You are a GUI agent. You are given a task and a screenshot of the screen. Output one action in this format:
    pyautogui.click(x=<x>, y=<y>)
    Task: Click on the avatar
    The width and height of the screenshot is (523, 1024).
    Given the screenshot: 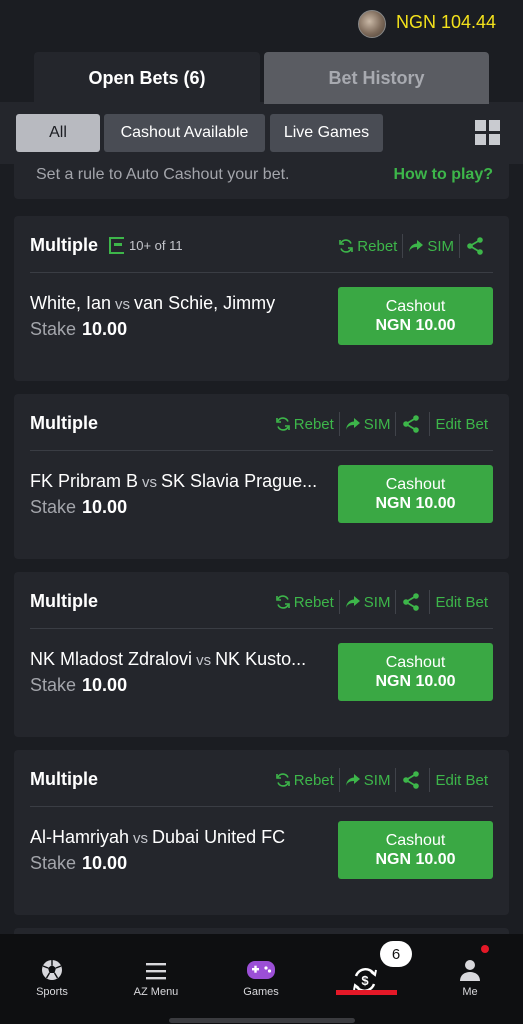 What is the action you would take?
    pyautogui.click(x=372, y=24)
    